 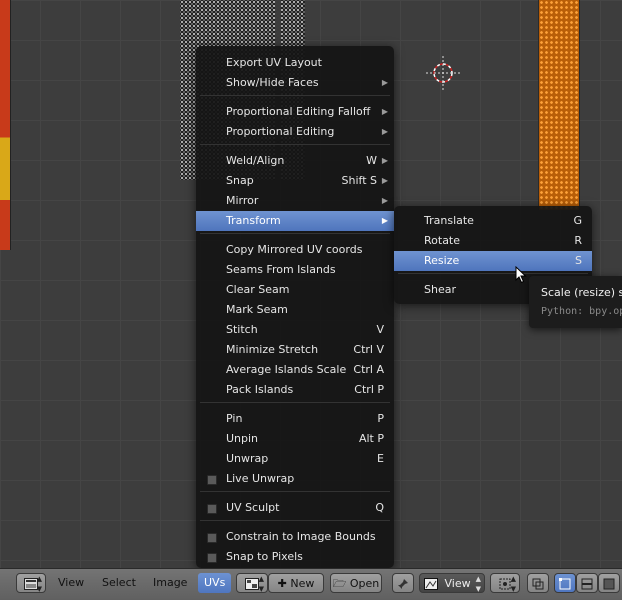 What do you see at coordinates (295, 221) in the screenshot?
I see `uvs-menu-item-transform: Transform ▶` at bounding box center [295, 221].